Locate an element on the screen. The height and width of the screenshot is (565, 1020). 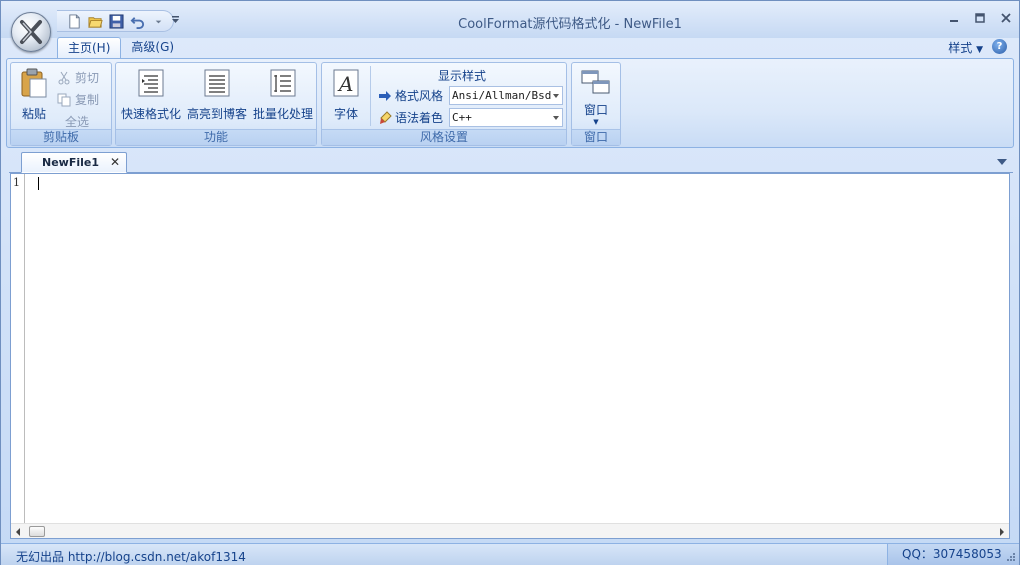
syntax-color-select: C++ is located at coordinates (506, 117).